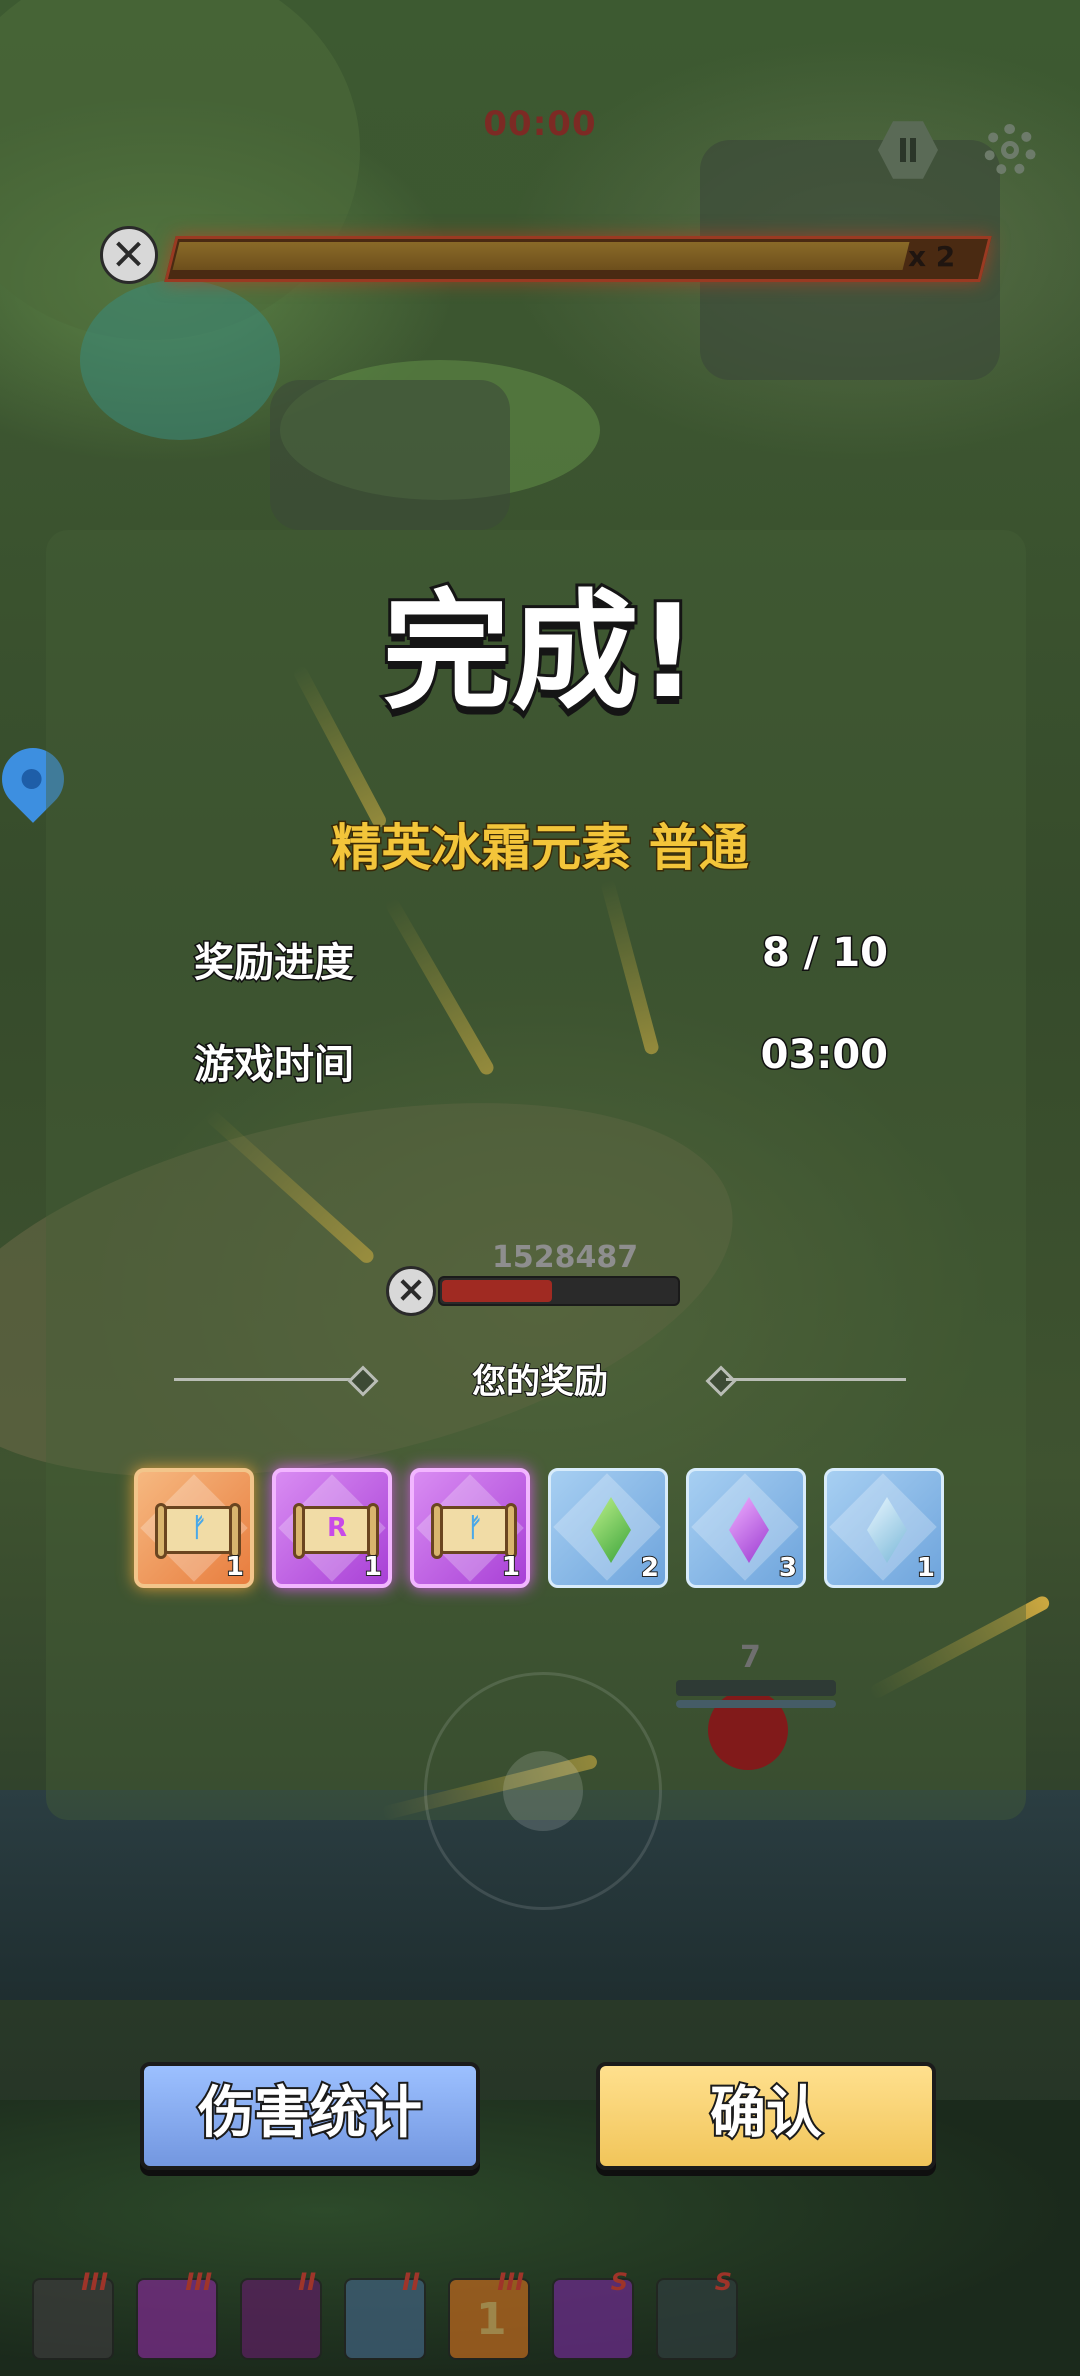 The image size is (1080, 2376). I want to click on pause-button, so click(908, 150).